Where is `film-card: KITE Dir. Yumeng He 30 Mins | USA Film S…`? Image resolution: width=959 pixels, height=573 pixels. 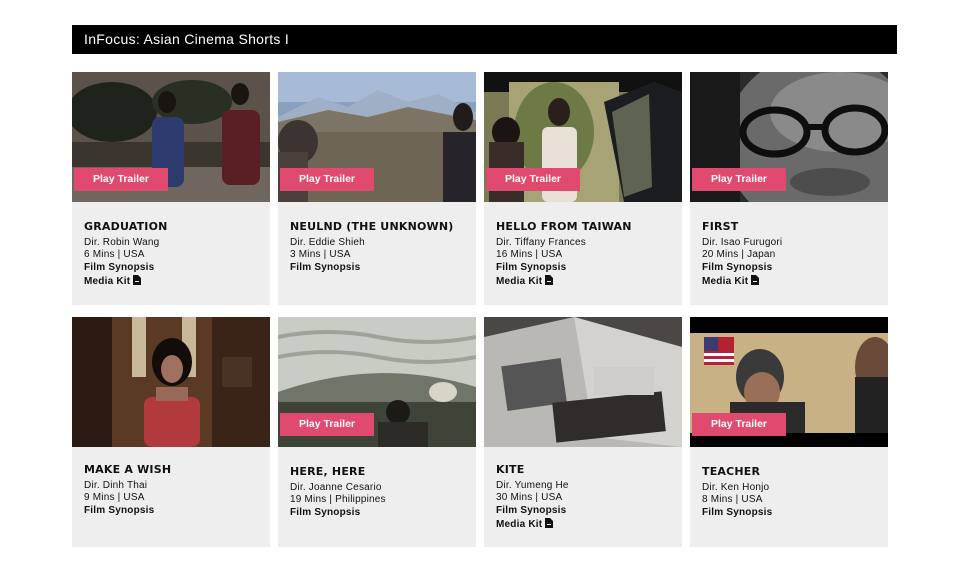 film-card: KITE Dir. Yumeng He 30 Mins | USA Film S… is located at coordinates (583, 432).